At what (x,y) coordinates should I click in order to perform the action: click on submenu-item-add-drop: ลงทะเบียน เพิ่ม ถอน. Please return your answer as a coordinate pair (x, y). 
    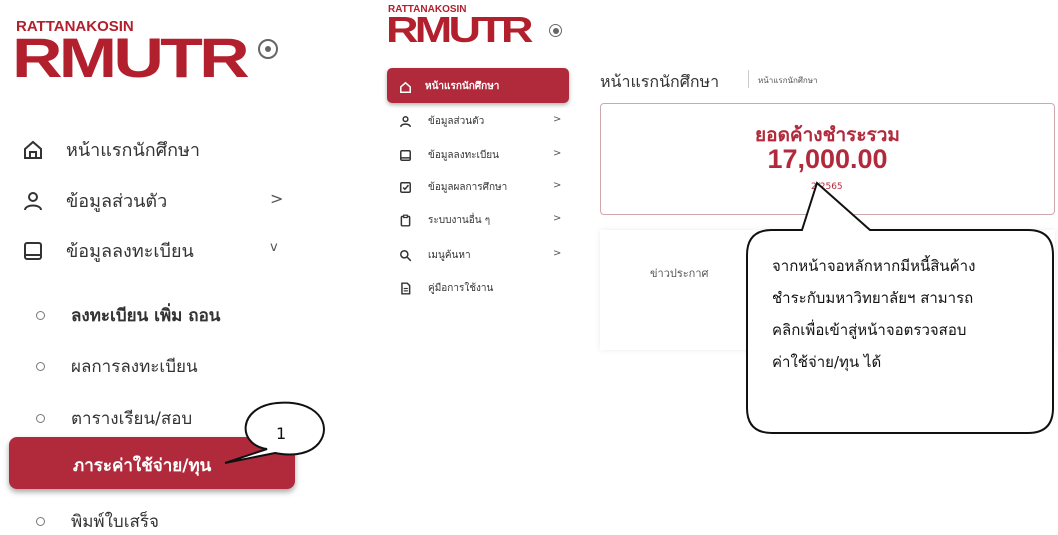
    Looking at the image, I should click on (128, 315).